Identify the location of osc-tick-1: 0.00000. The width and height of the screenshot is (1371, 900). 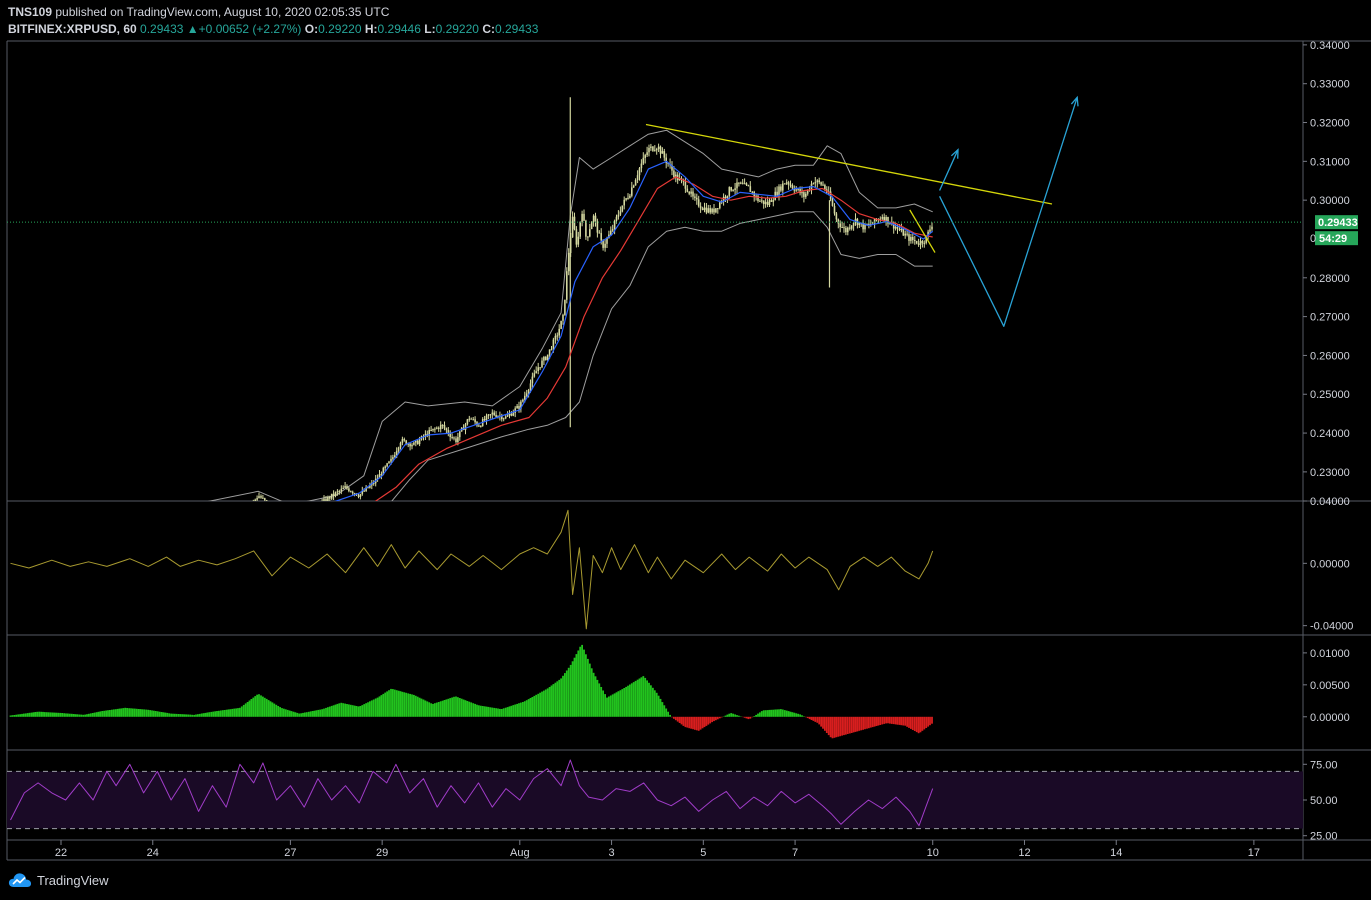
(1330, 564).